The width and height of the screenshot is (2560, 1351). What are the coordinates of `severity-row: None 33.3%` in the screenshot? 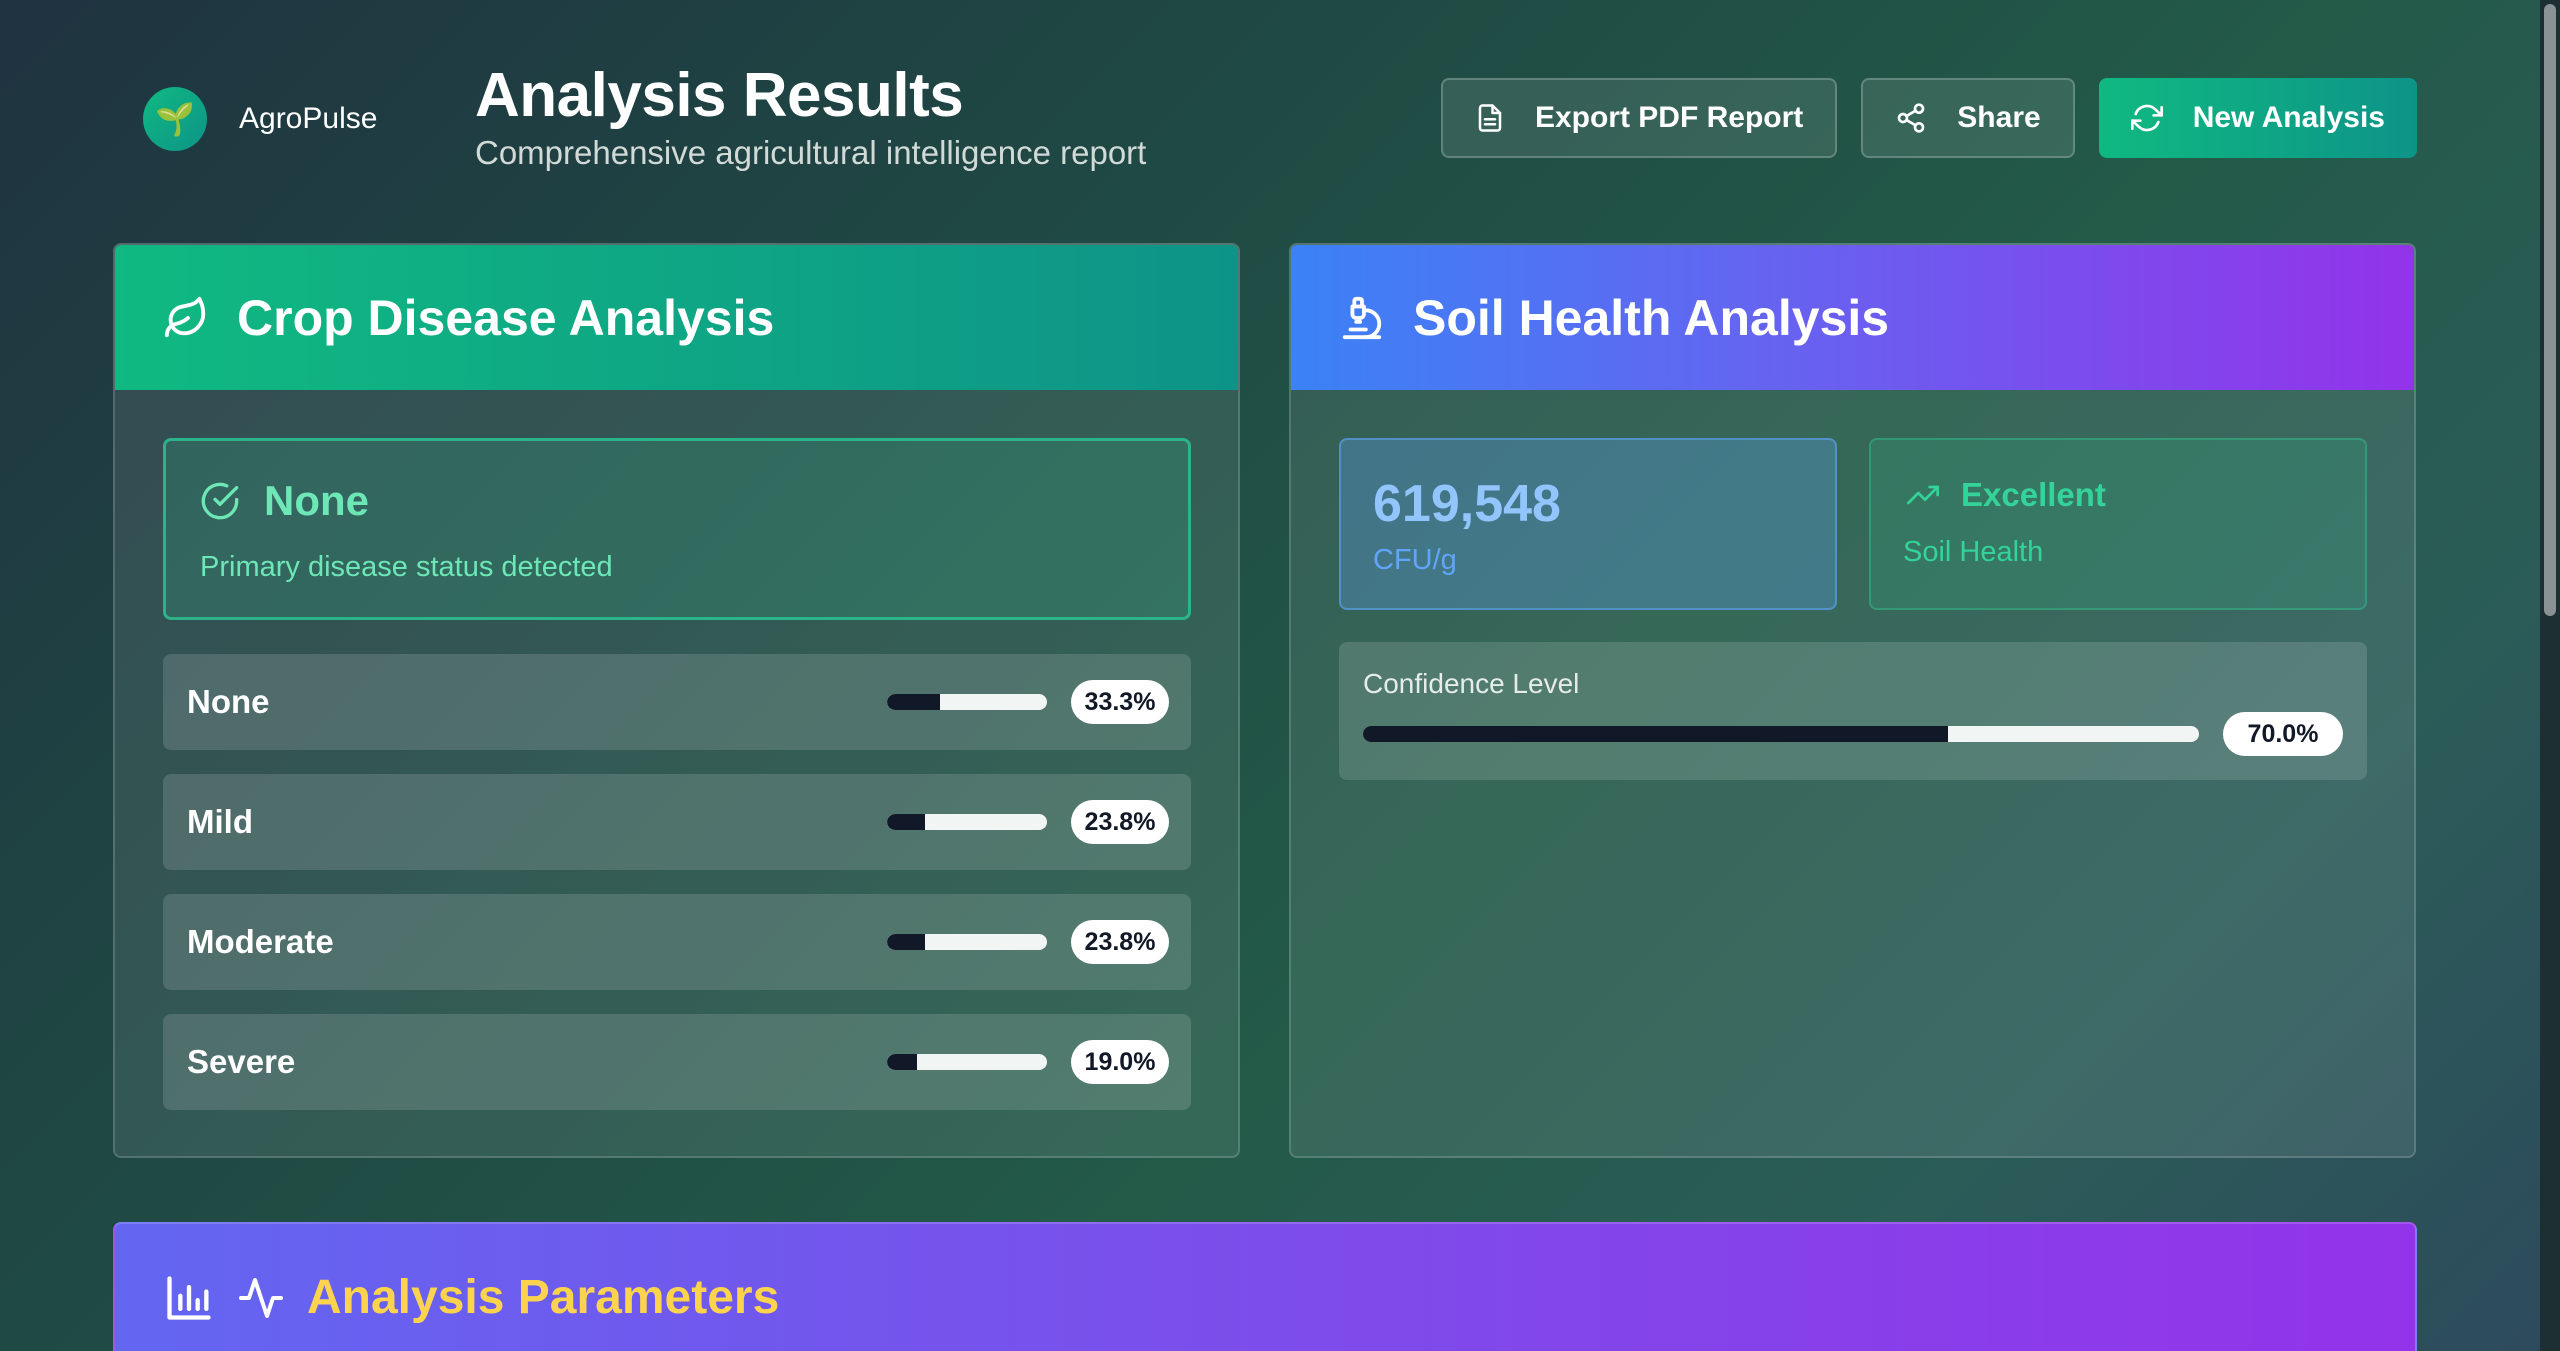 It's located at (677, 702).